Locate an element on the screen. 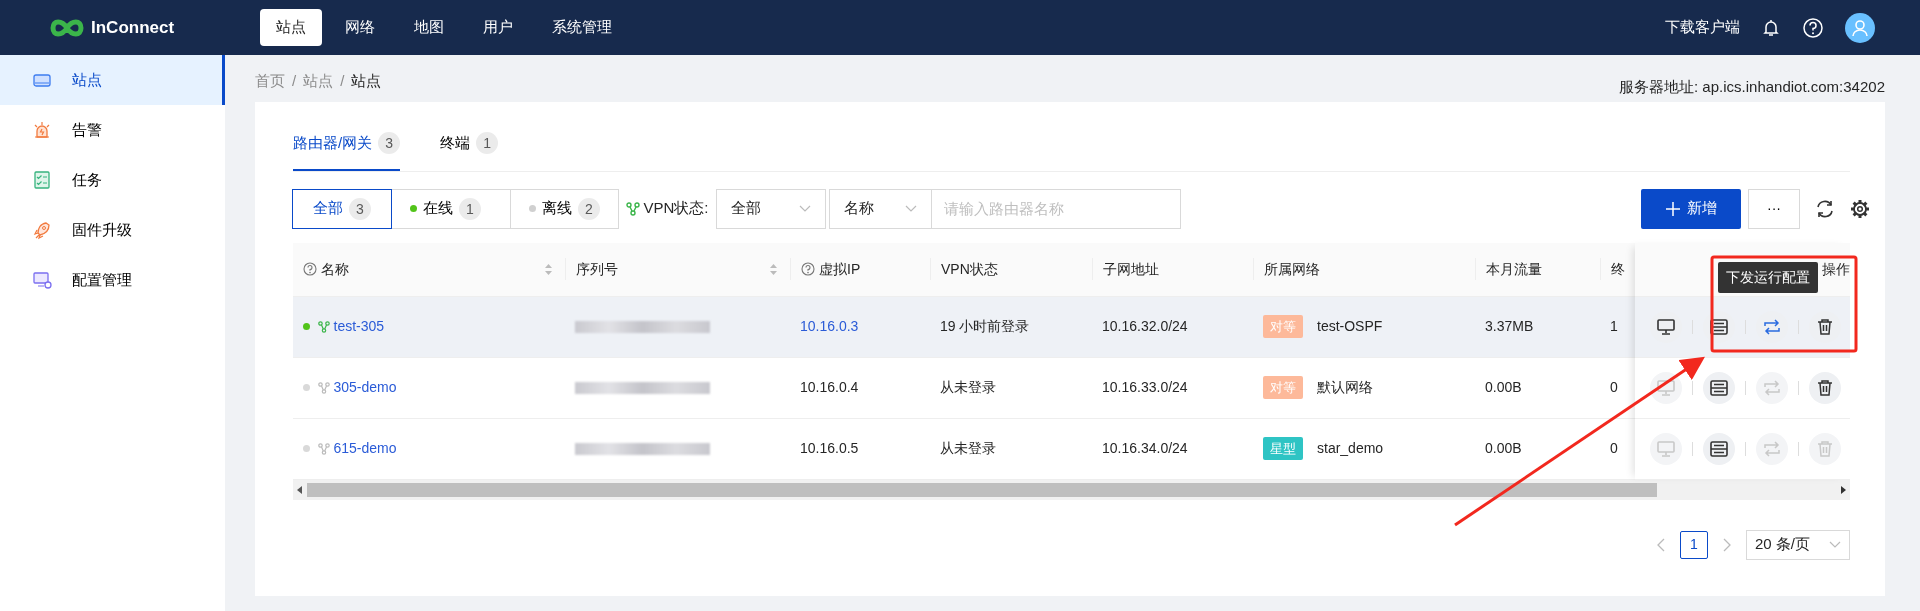 The height and width of the screenshot is (611, 1920). table-cell-text: 3.37MB is located at coordinates (1509, 326).